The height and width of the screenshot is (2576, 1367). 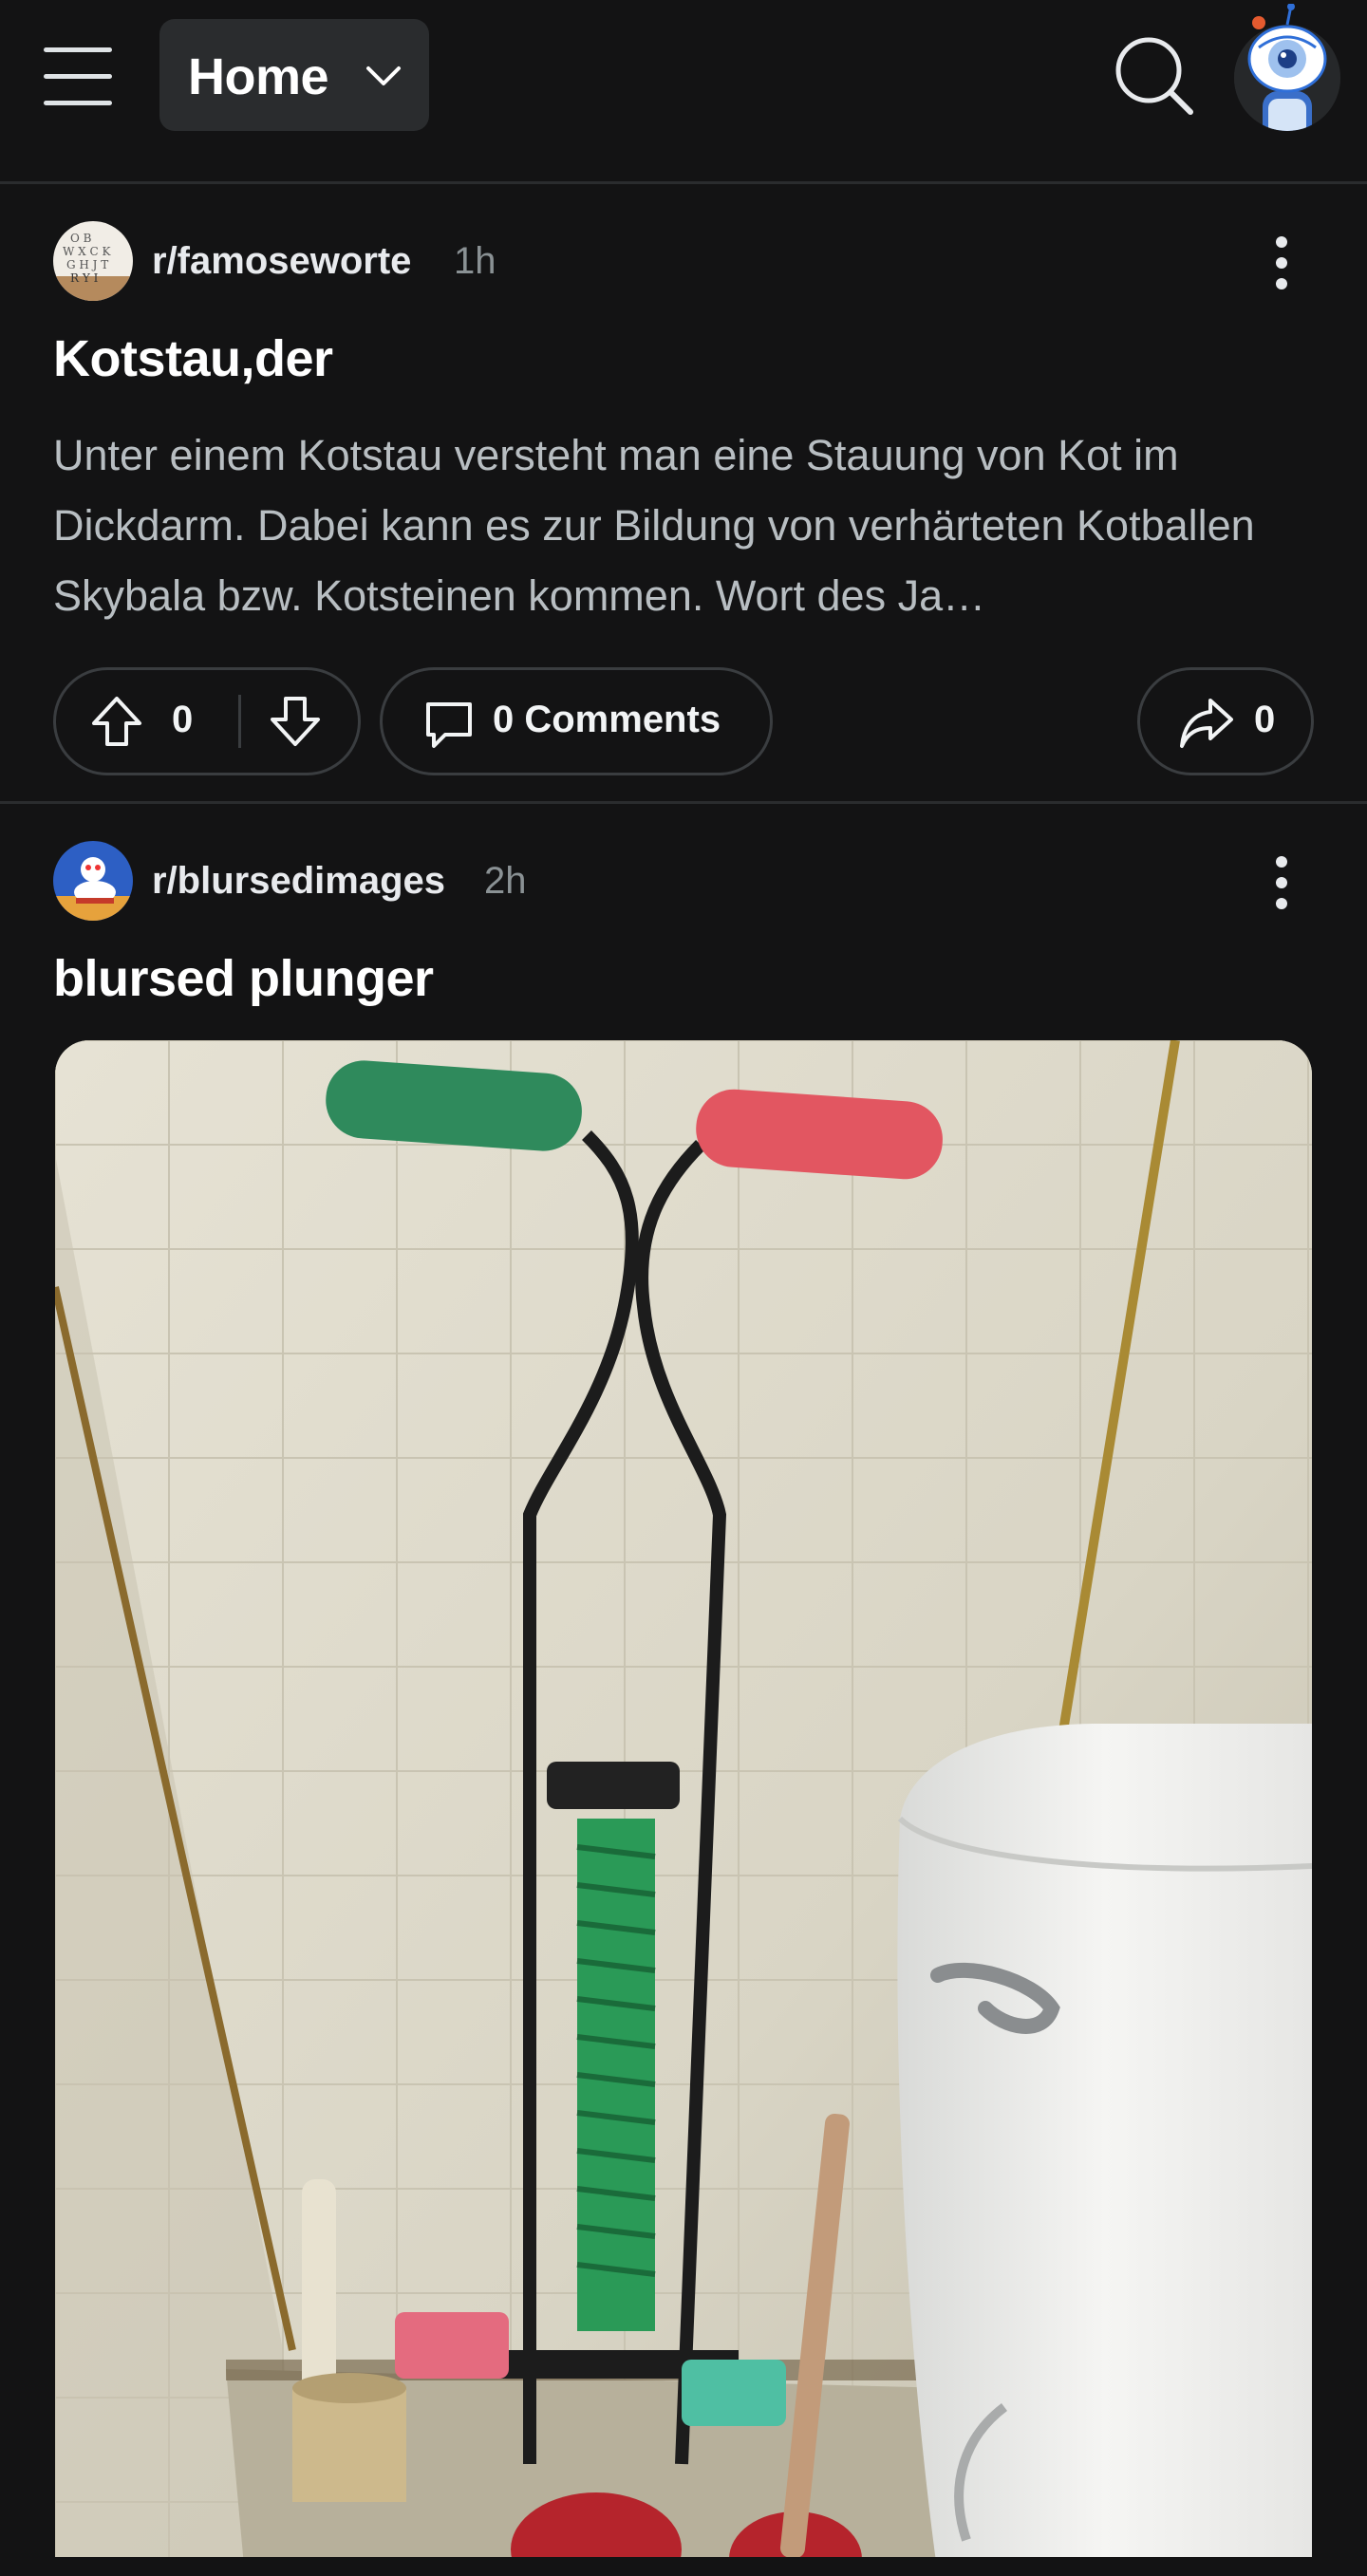 What do you see at coordinates (1154, 75) in the screenshot?
I see `search-icon` at bounding box center [1154, 75].